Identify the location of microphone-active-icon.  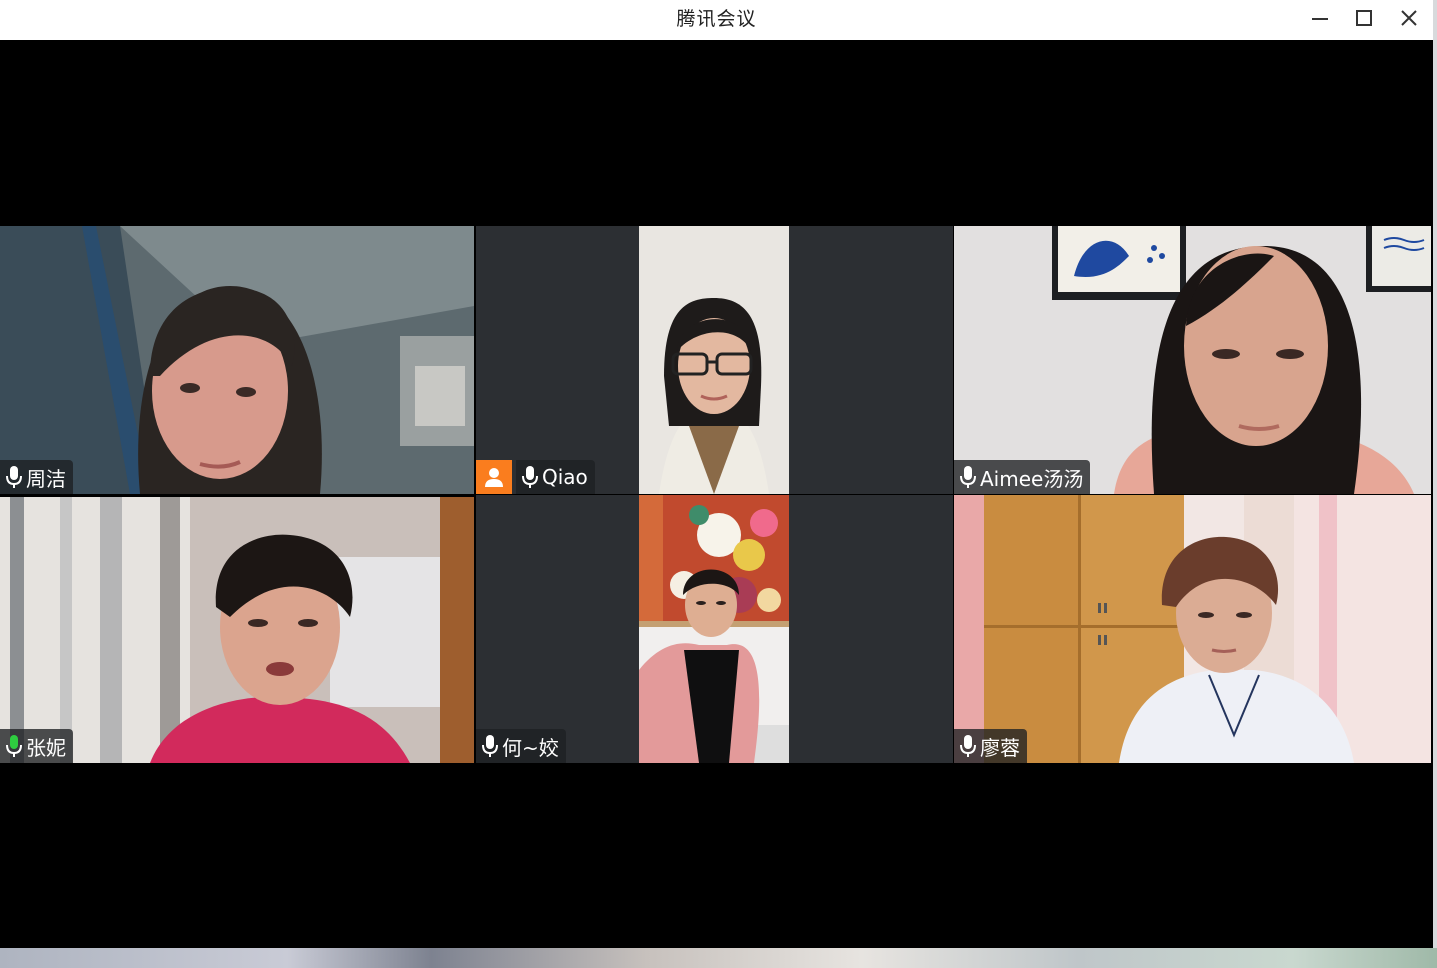
(14, 746).